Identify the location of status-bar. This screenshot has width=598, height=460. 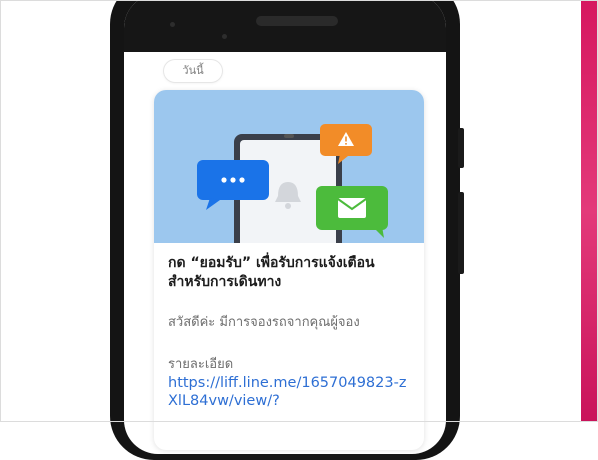
(285, 26).